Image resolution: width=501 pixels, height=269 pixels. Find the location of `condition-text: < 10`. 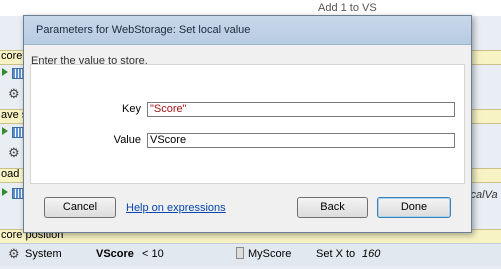

condition-text: < 10 is located at coordinates (153, 254).